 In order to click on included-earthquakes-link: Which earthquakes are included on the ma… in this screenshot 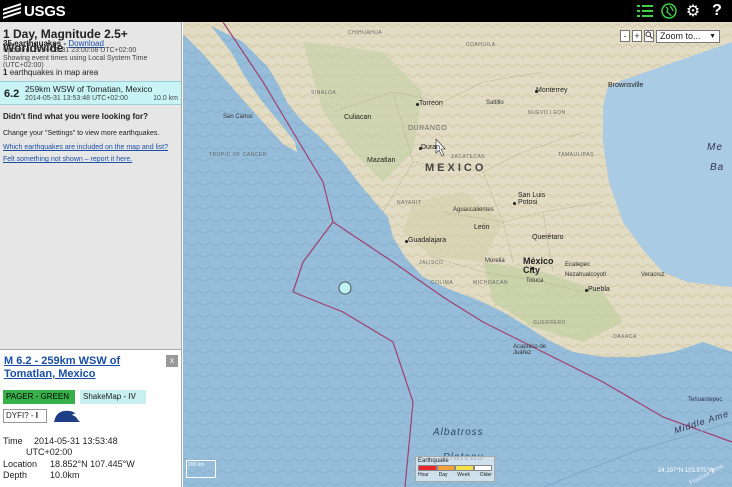, I will do `click(85, 147)`.